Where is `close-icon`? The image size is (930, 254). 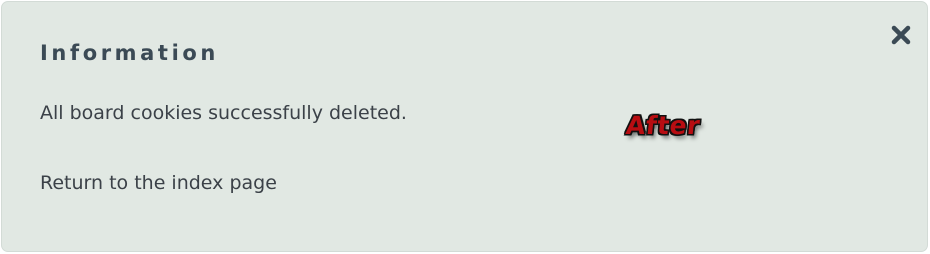 close-icon is located at coordinates (901, 35).